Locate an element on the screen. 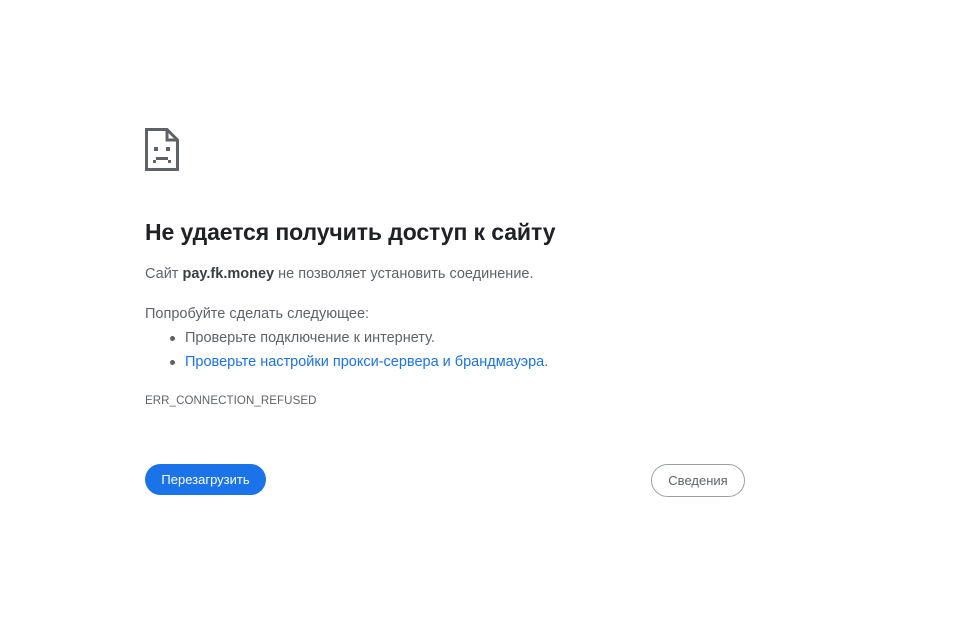 The image size is (970, 626). suggestion-check-connection: Проверьте подключение к интернету. is located at coordinates (310, 338).